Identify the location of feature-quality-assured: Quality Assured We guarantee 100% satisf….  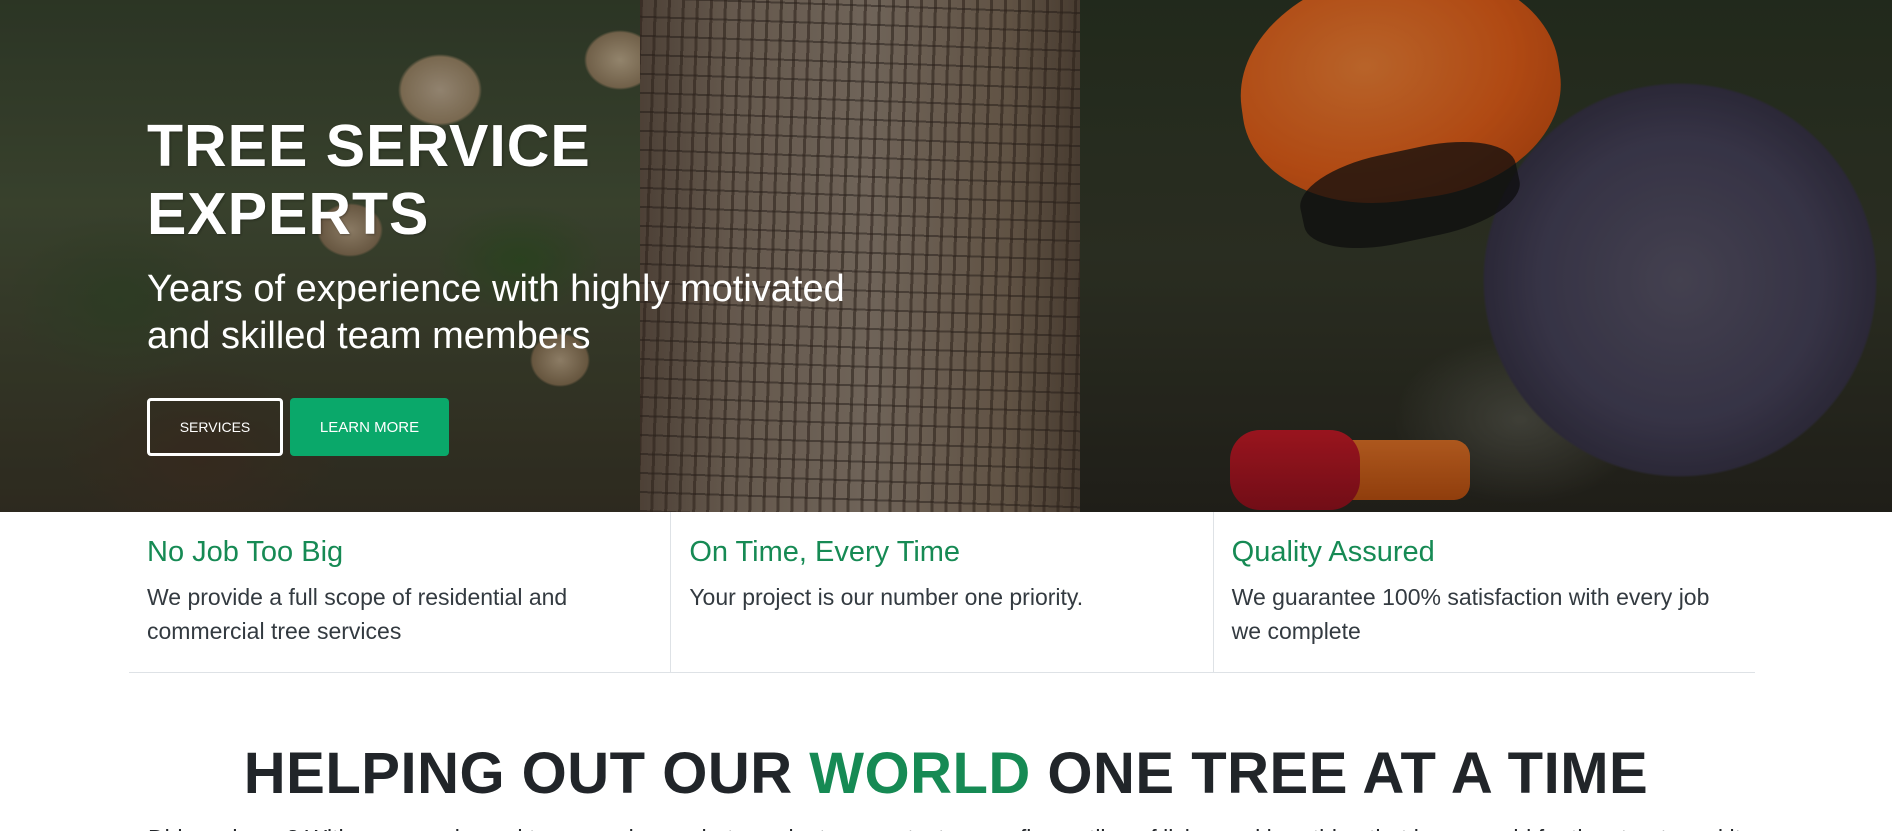
(1483, 592).